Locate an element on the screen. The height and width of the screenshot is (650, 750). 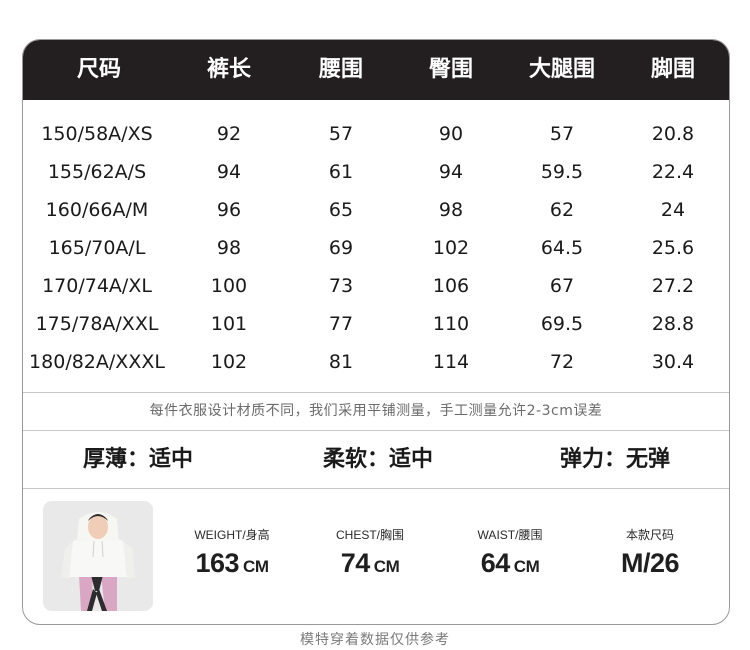
cell-hip: 102 is located at coordinates (451, 248).